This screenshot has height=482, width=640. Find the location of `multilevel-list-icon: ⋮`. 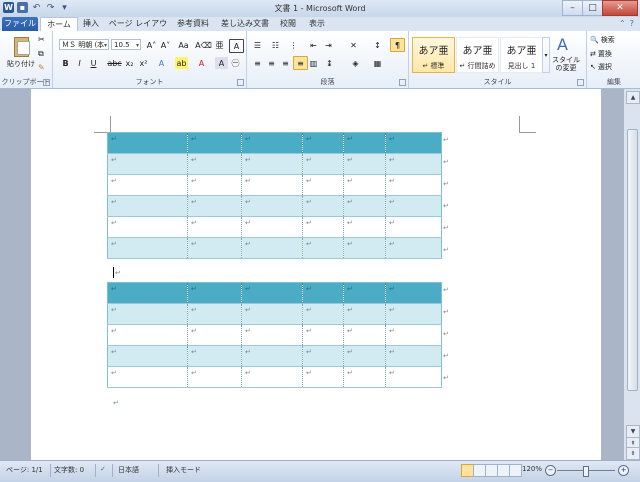

multilevel-list-icon: ⋮ is located at coordinates (293, 45).